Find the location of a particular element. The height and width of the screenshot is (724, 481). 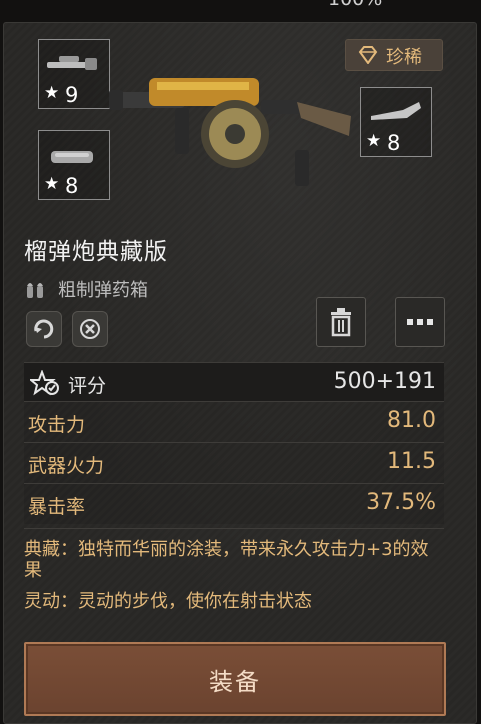

stat-row-firepower: 武器火力 11.5 is located at coordinates (234, 462).